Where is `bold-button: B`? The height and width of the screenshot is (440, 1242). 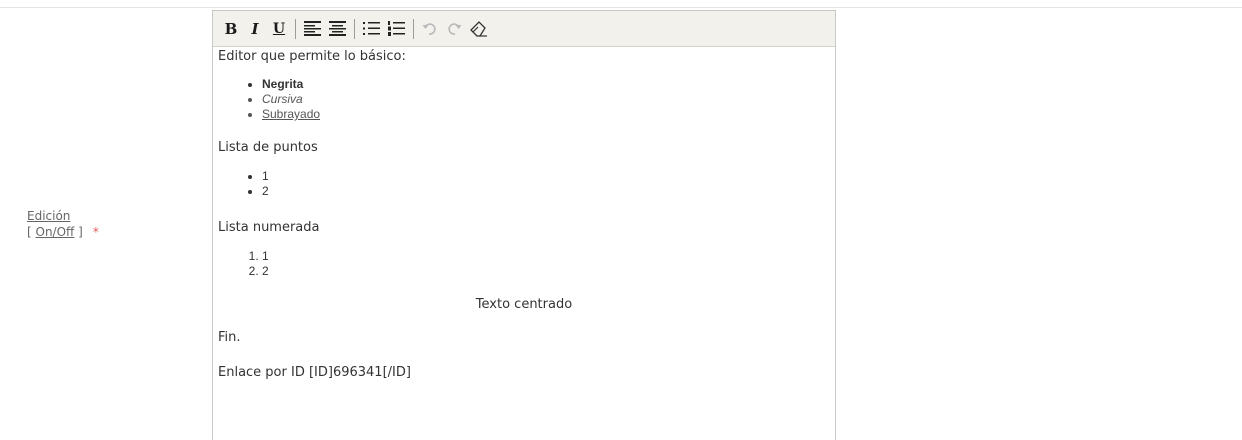
bold-button: B is located at coordinates (231, 29).